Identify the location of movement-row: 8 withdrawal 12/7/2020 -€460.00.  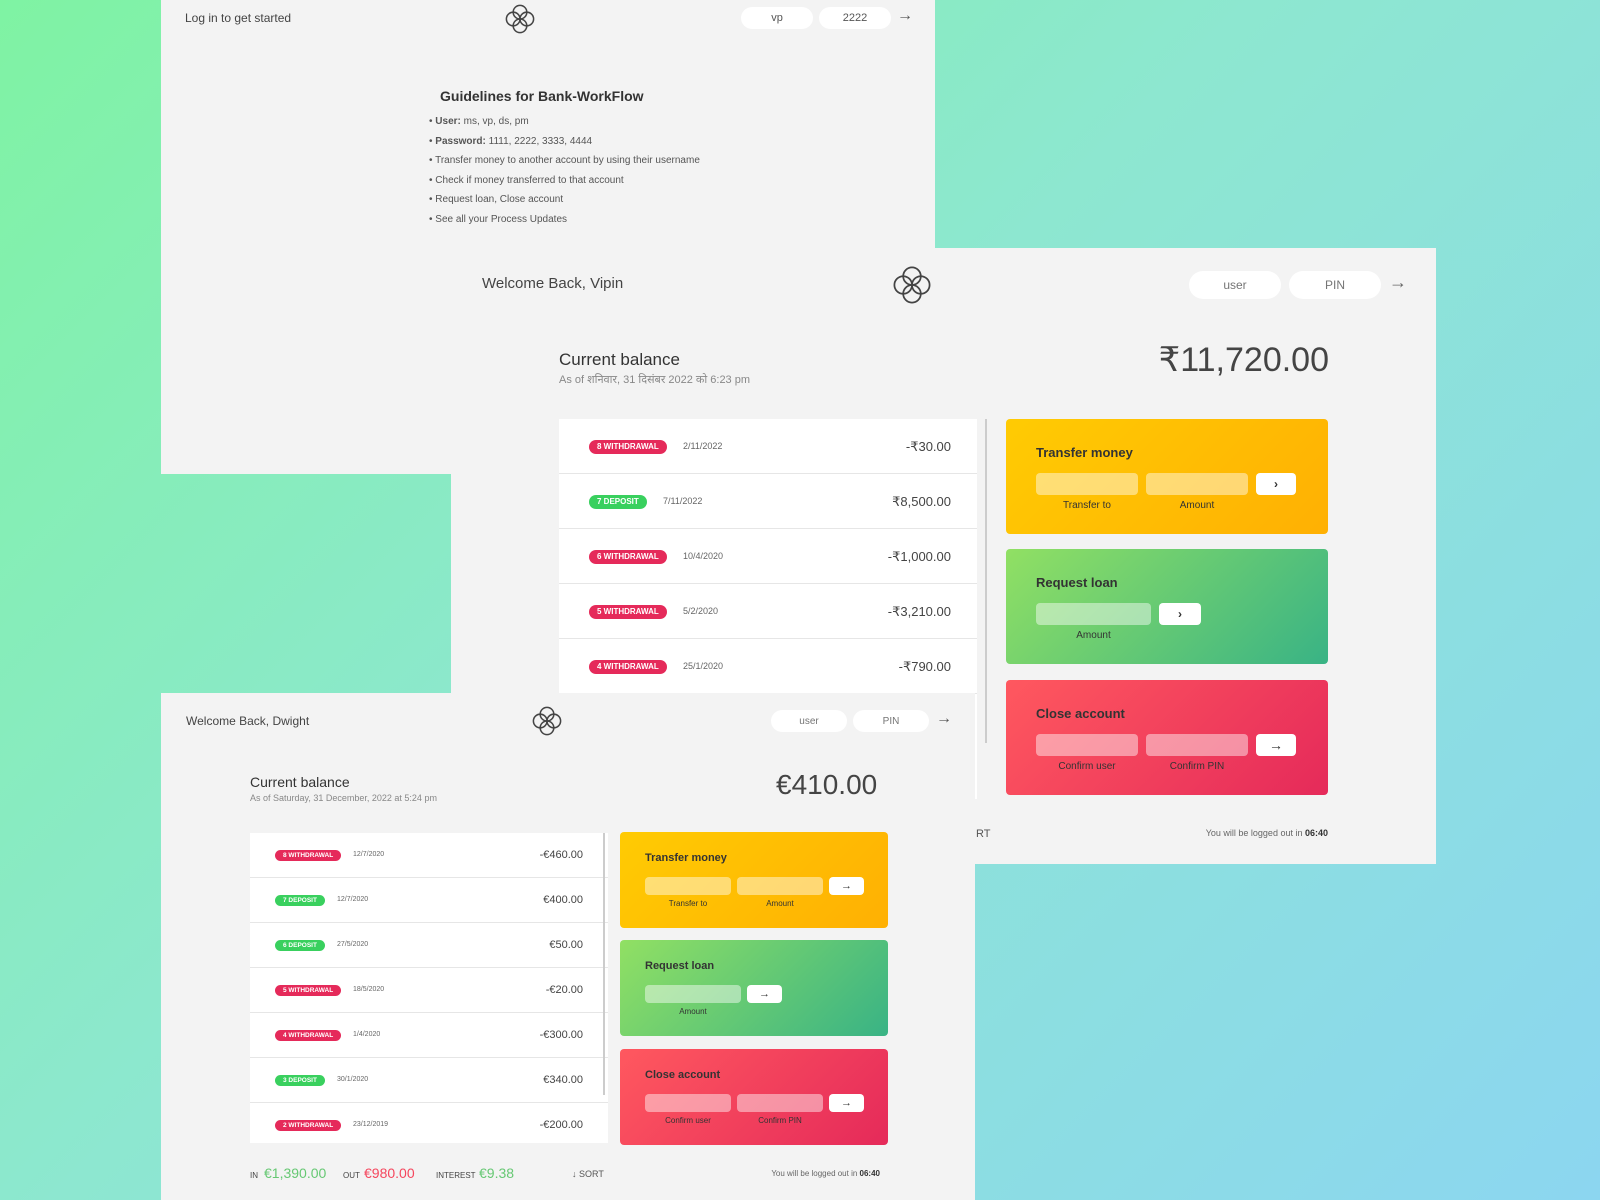
(429, 855).